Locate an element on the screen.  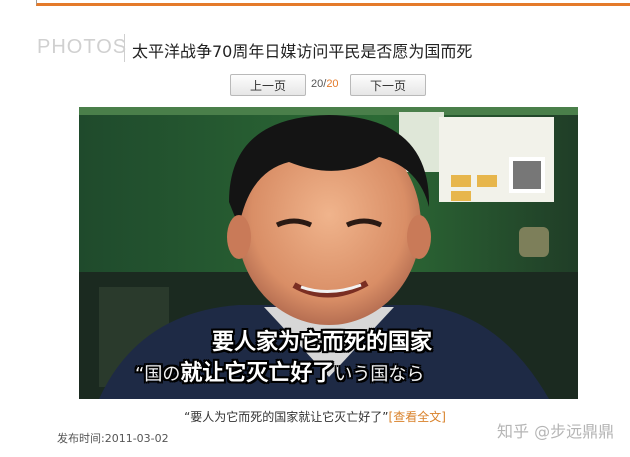
publish-date: 2011-03-02 is located at coordinates (136, 438).